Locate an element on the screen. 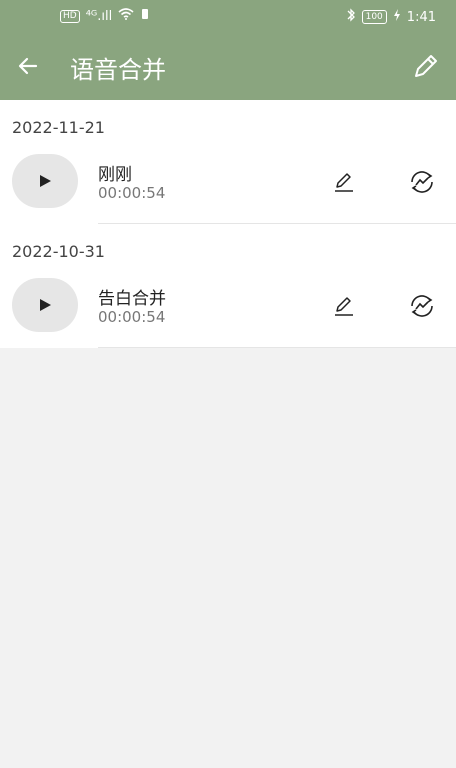  edit-button is located at coordinates (426, 66).